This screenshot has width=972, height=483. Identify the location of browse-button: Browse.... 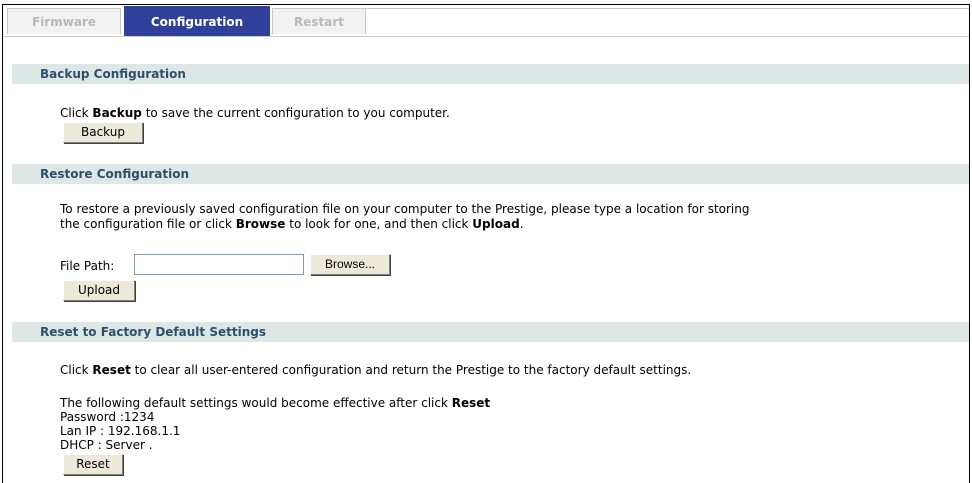
(350, 264).